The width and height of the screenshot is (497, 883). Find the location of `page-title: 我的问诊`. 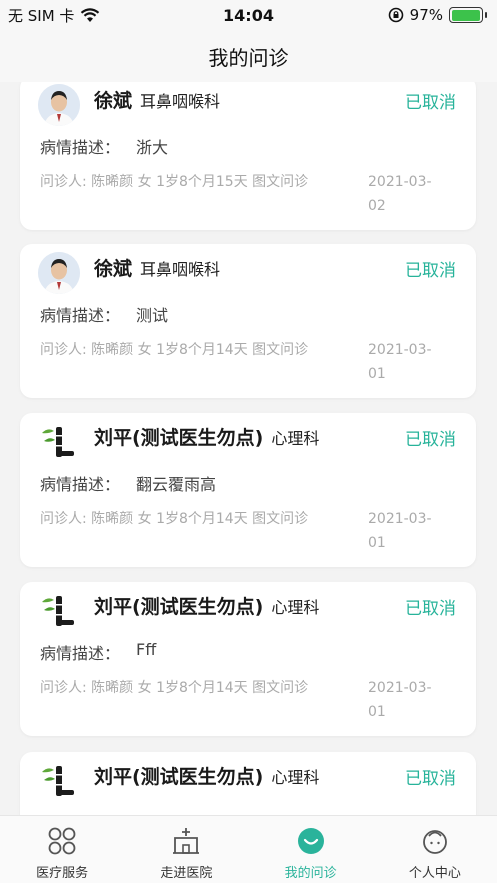

page-title: 我的问诊 is located at coordinates (248, 57).